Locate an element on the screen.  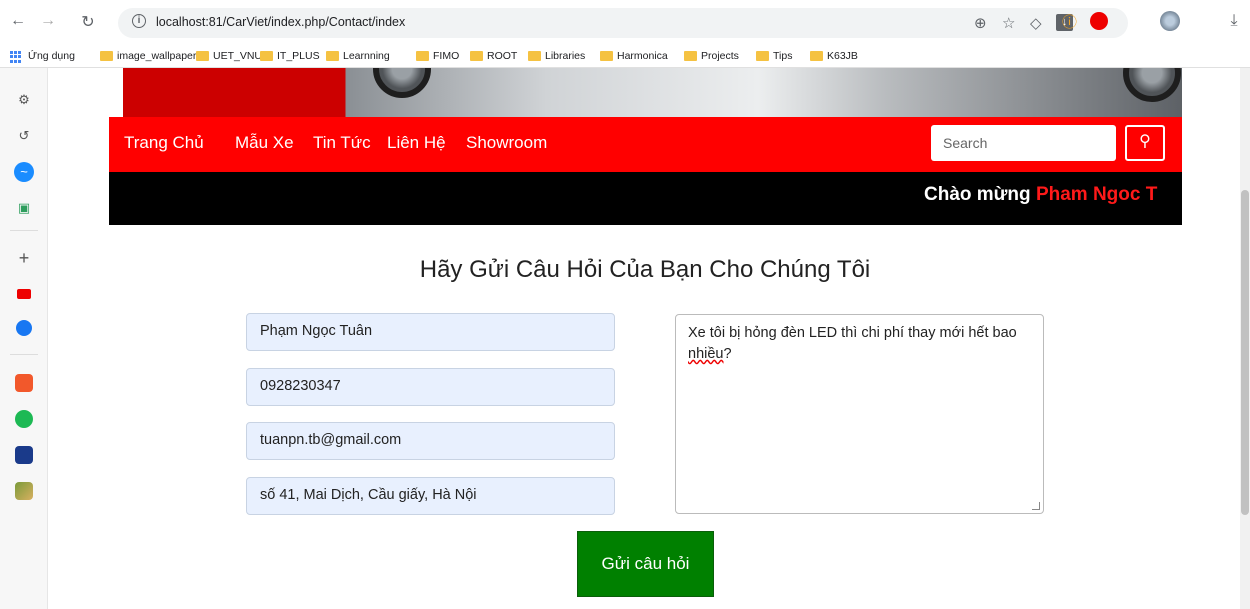
reload-icon: ↻ is located at coordinates (88, 22).